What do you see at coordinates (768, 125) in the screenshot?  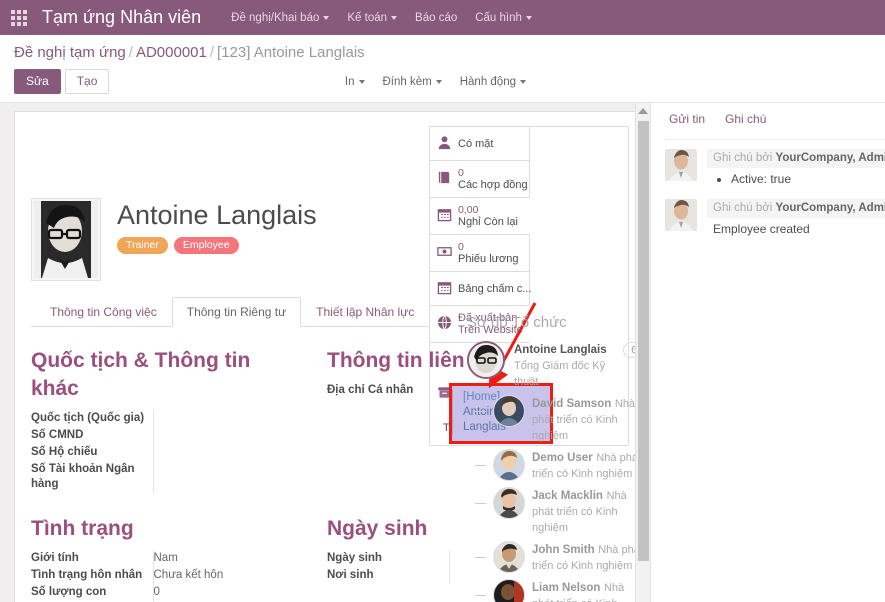 I see `chatter-buttons: Gửi tin Ghi chú` at bounding box center [768, 125].